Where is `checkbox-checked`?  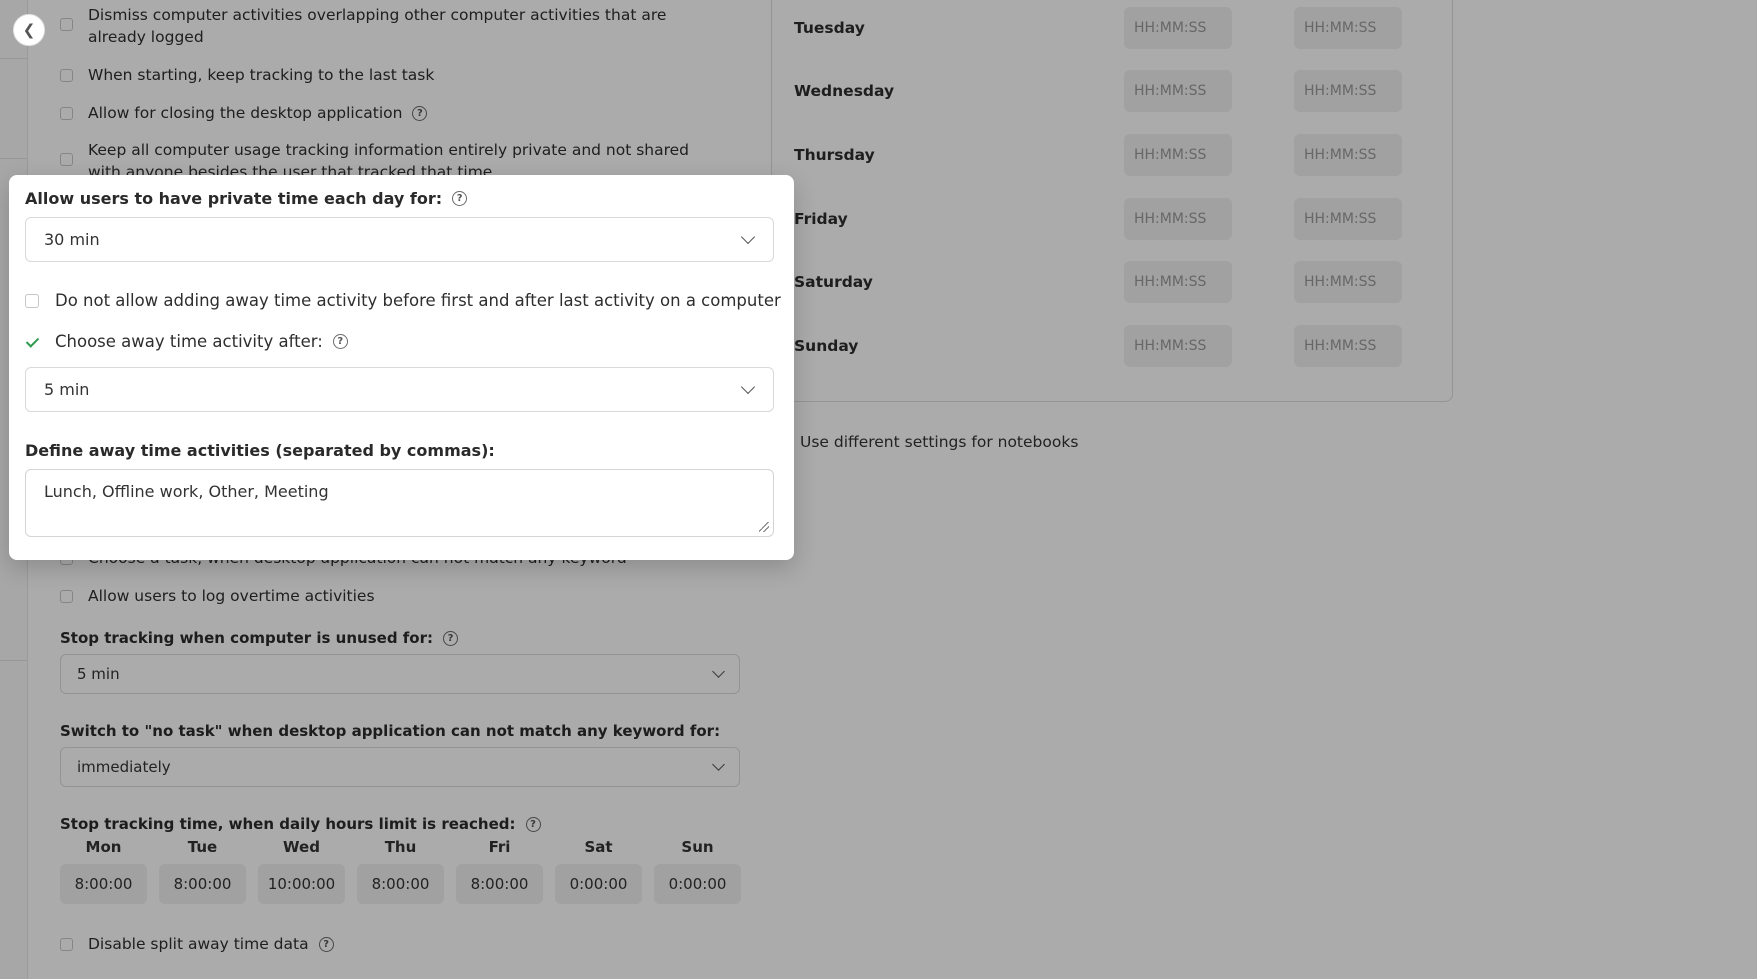
checkbox-checked is located at coordinates (32, 342).